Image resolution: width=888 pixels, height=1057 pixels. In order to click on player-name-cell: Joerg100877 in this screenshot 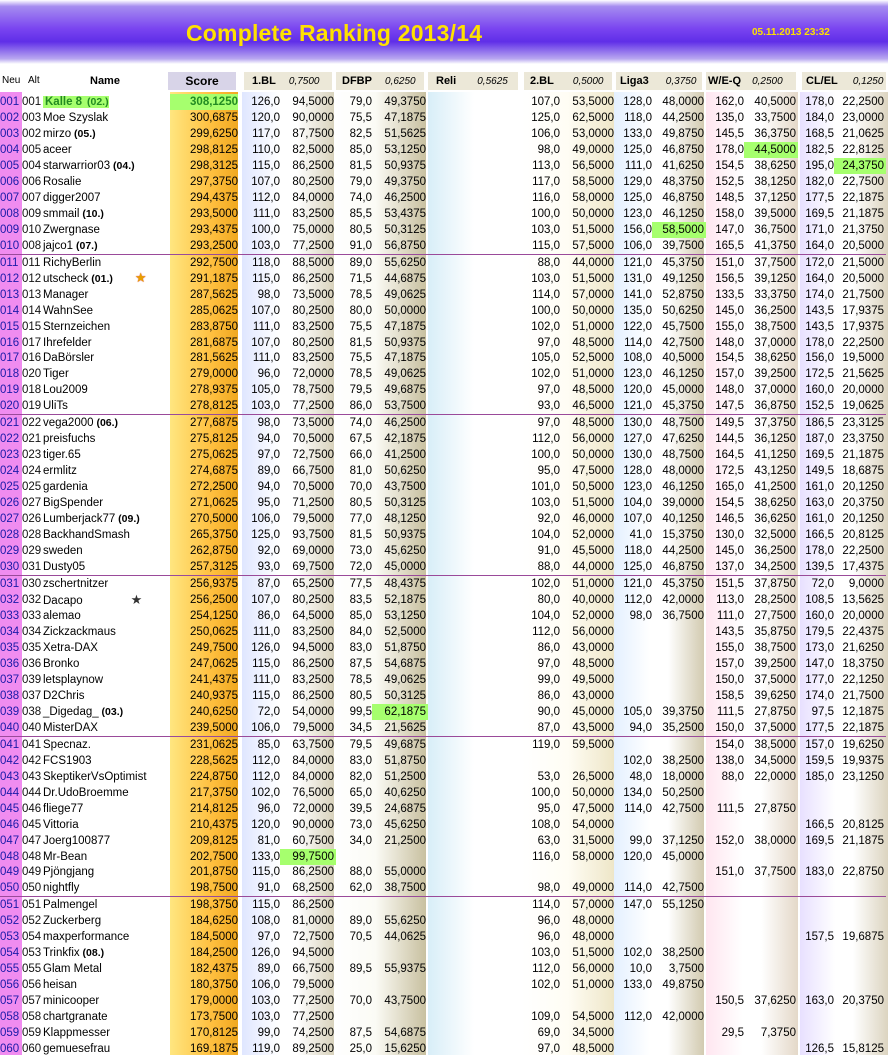, I will do `click(106, 841)`.